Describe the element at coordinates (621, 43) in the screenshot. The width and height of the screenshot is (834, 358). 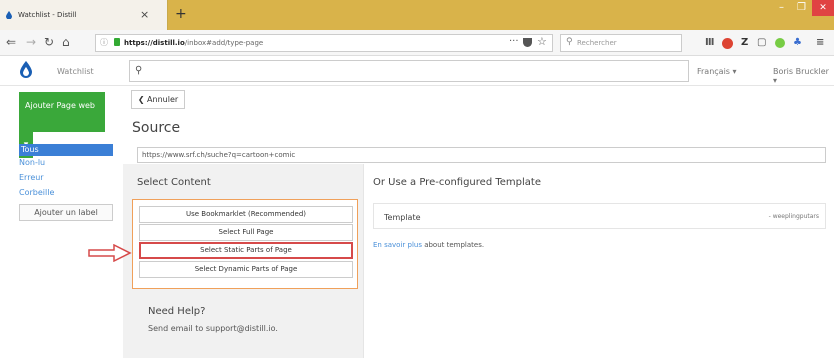
I see `browser-search-box: ⚲ Rechercher` at that location.